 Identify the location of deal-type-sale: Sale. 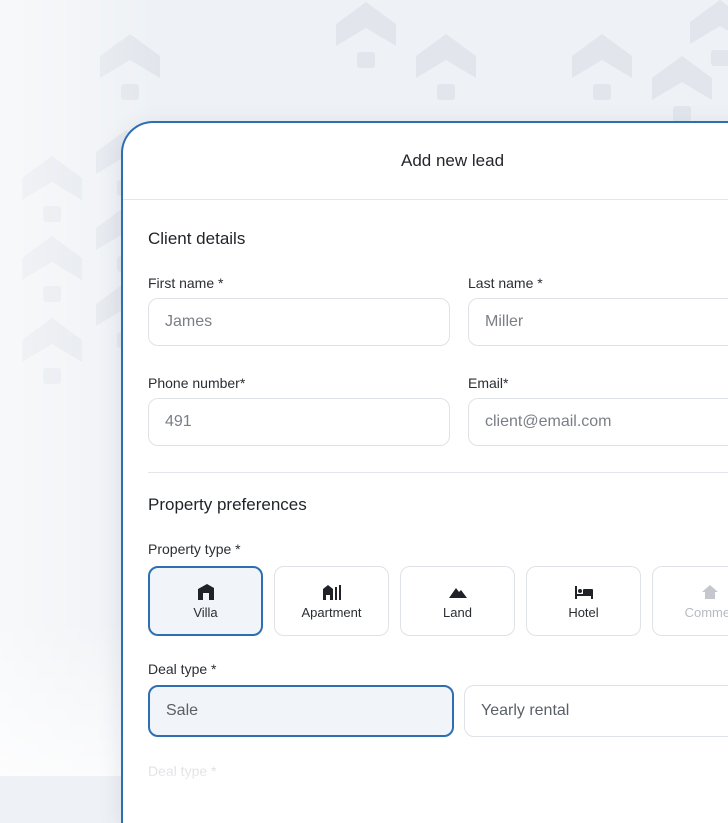
(301, 711).